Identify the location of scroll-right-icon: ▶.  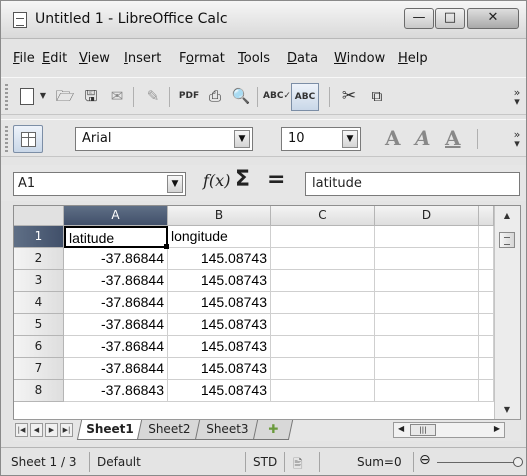
(497, 428).